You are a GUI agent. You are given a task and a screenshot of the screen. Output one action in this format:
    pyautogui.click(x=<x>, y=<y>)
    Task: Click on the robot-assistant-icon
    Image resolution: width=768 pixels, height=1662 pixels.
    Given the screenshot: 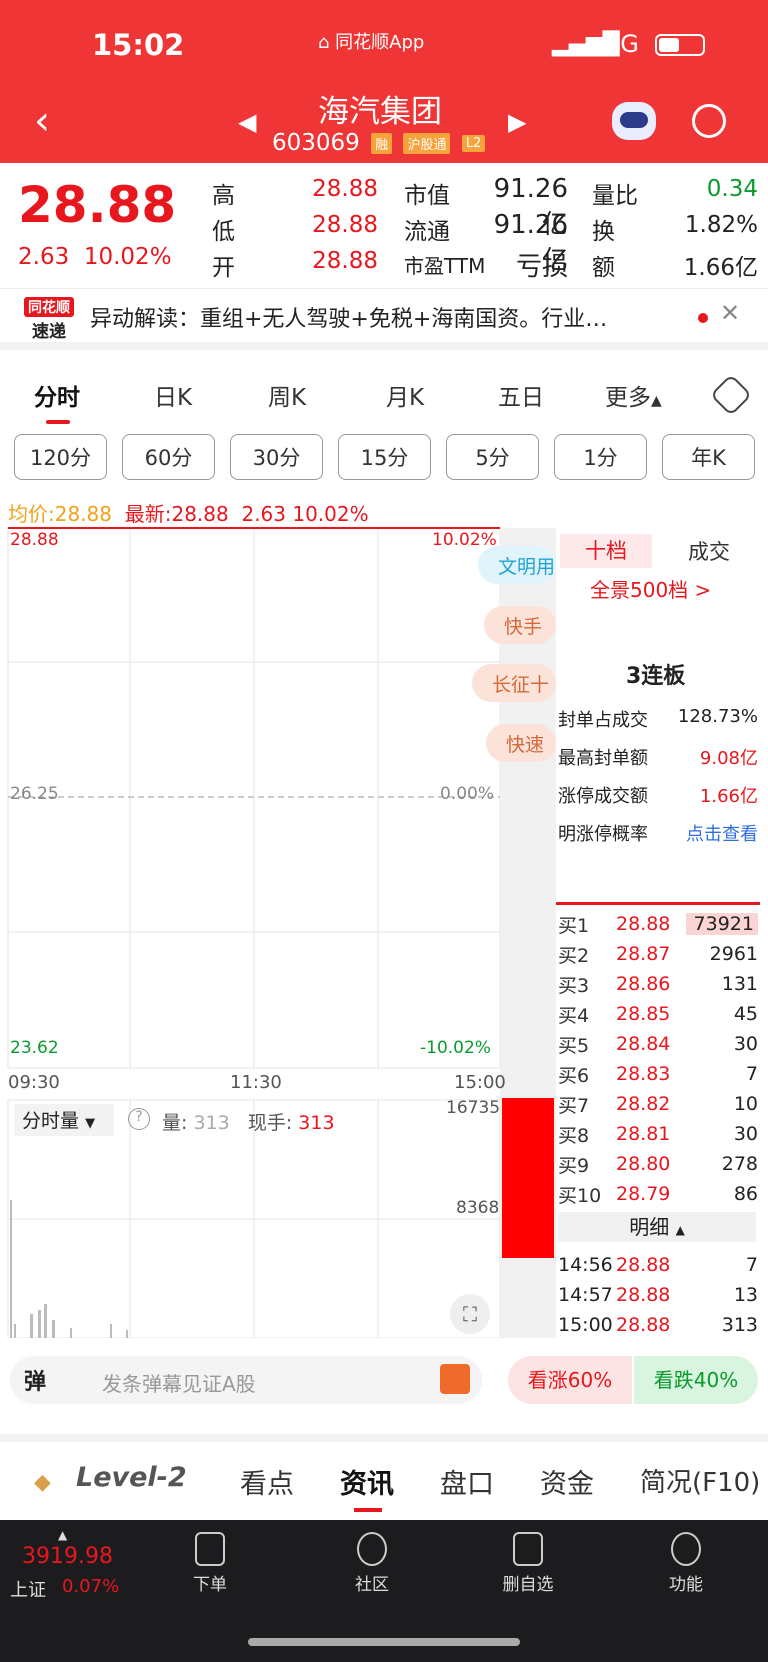 What is the action you would take?
    pyautogui.click(x=634, y=121)
    